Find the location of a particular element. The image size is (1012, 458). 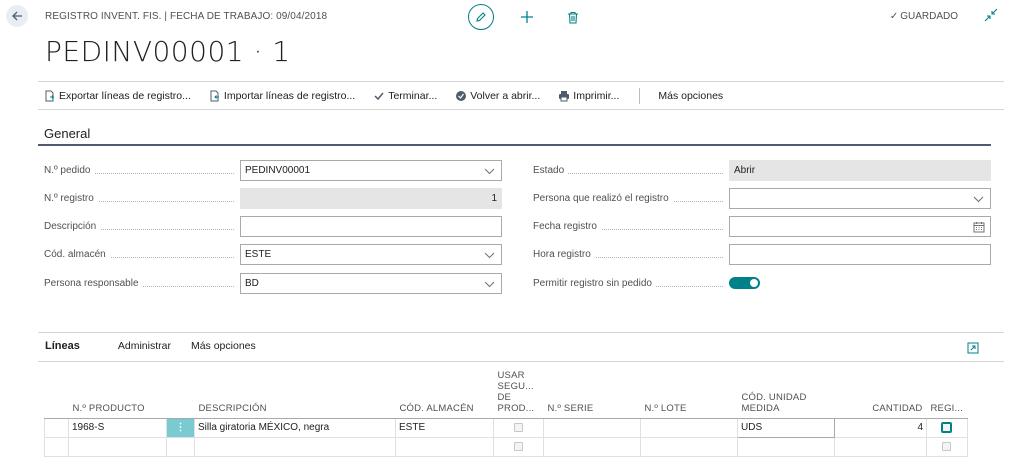

printer-icon is located at coordinates (564, 95).